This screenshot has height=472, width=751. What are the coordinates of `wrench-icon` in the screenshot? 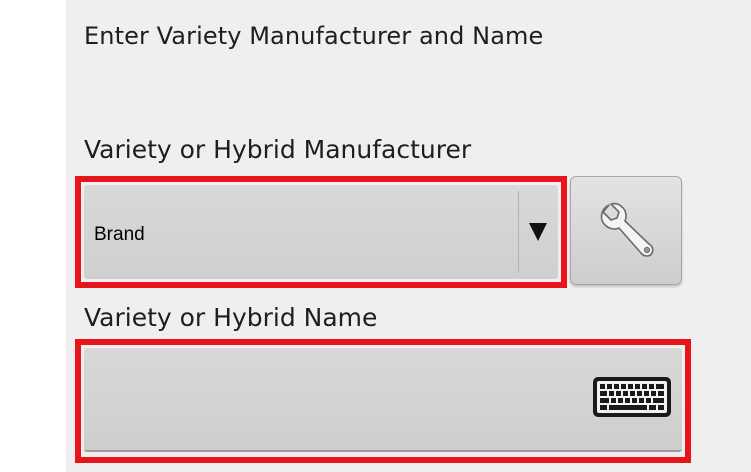 It's located at (627, 229).